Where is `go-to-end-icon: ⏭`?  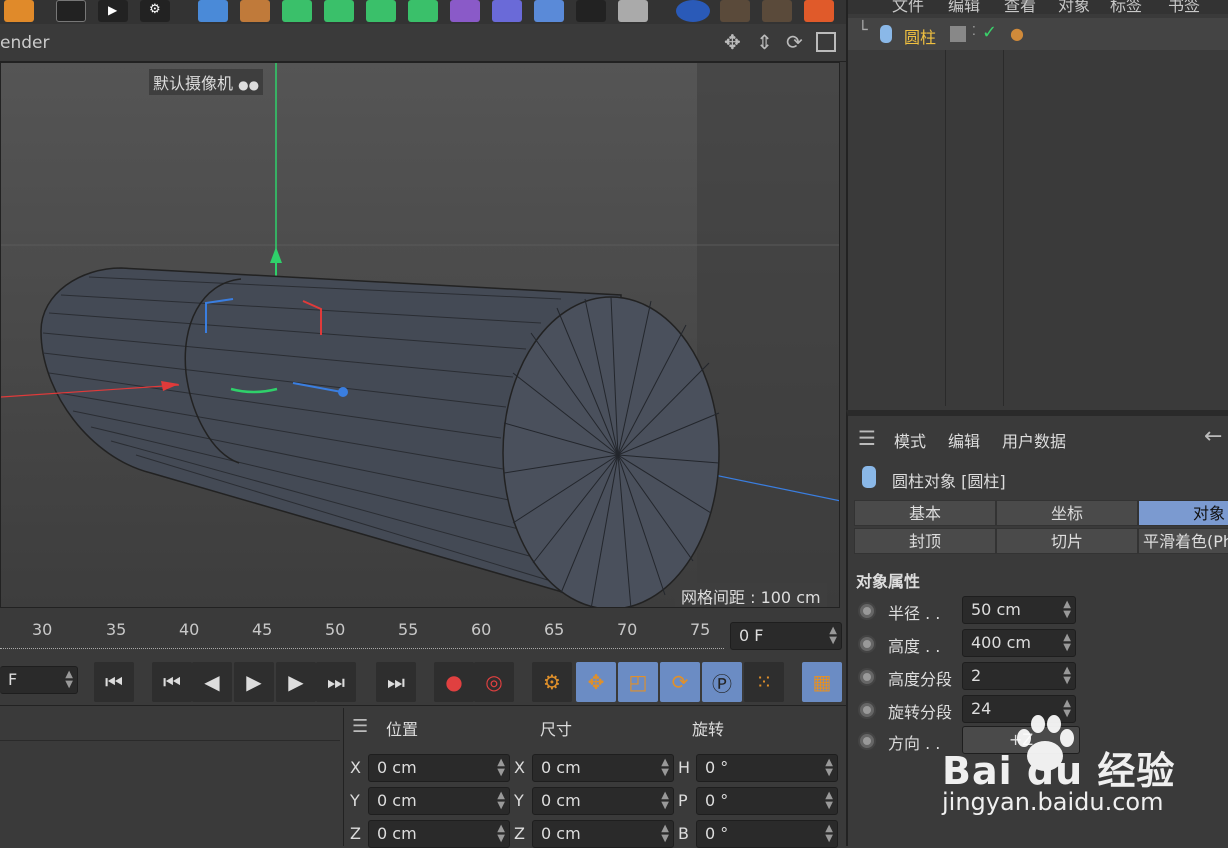
go-to-end-icon: ⏭ is located at coordinates (396, 682).